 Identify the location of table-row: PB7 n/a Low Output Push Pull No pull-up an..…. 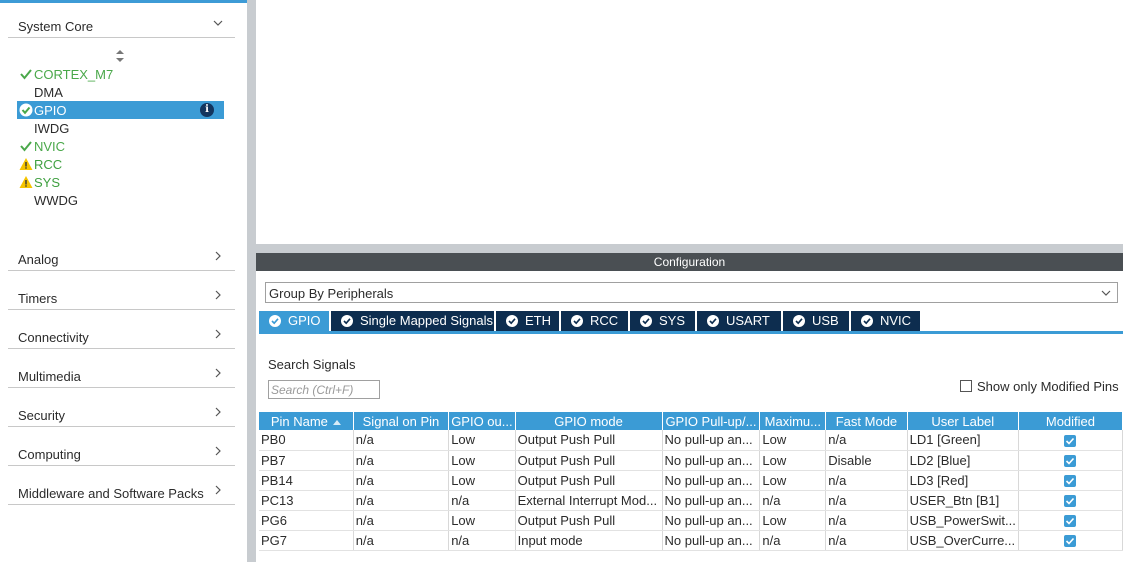
(691, 460).